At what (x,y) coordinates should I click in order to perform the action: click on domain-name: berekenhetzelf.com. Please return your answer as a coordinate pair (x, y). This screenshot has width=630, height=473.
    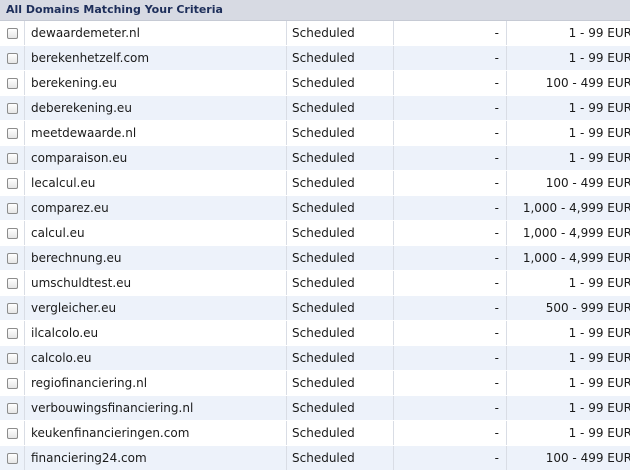
    Looking at the image, I should click on (155, 58).